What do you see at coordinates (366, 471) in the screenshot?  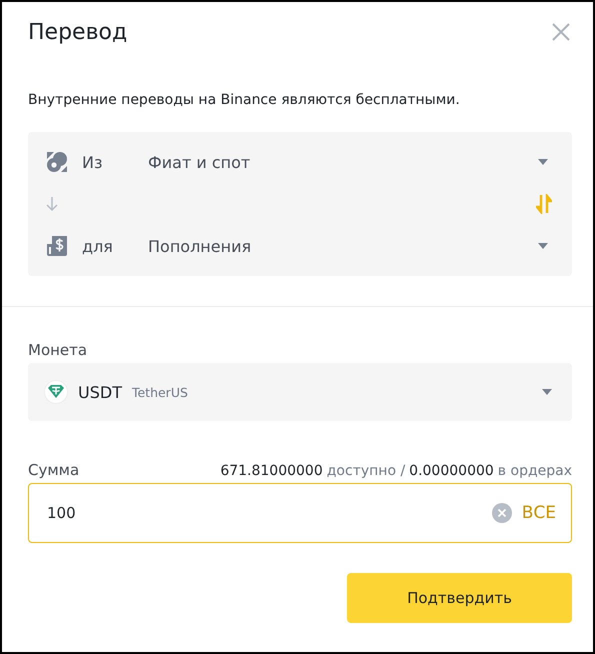 I see `available-label: доступно /` at bounding box center [366, 471].